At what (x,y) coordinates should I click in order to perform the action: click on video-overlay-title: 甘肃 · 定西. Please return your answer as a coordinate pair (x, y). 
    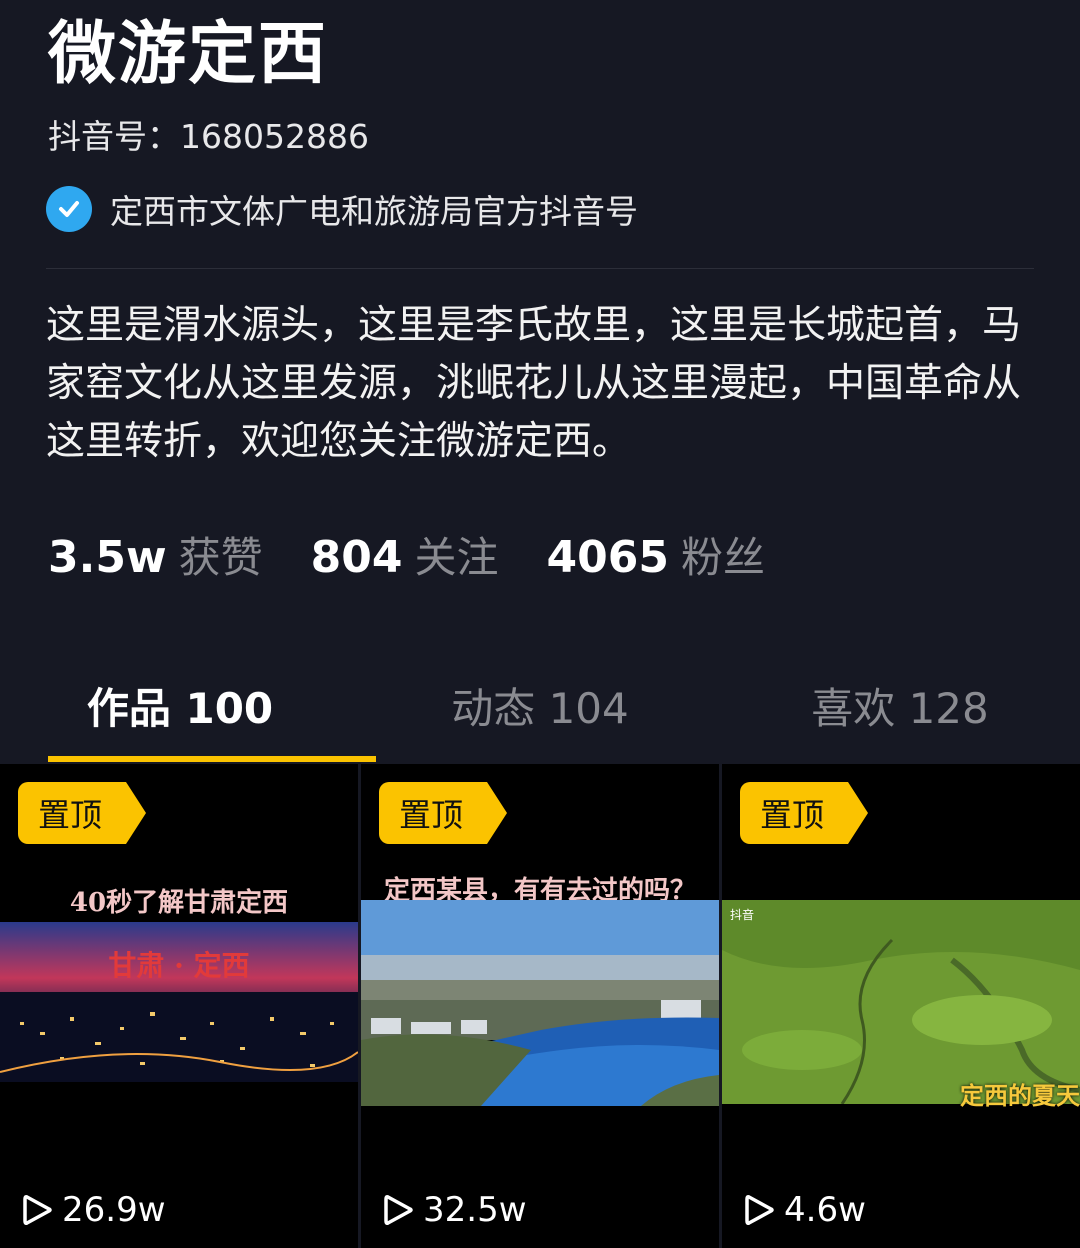
    Looking at the image, I should click on (179, 965).